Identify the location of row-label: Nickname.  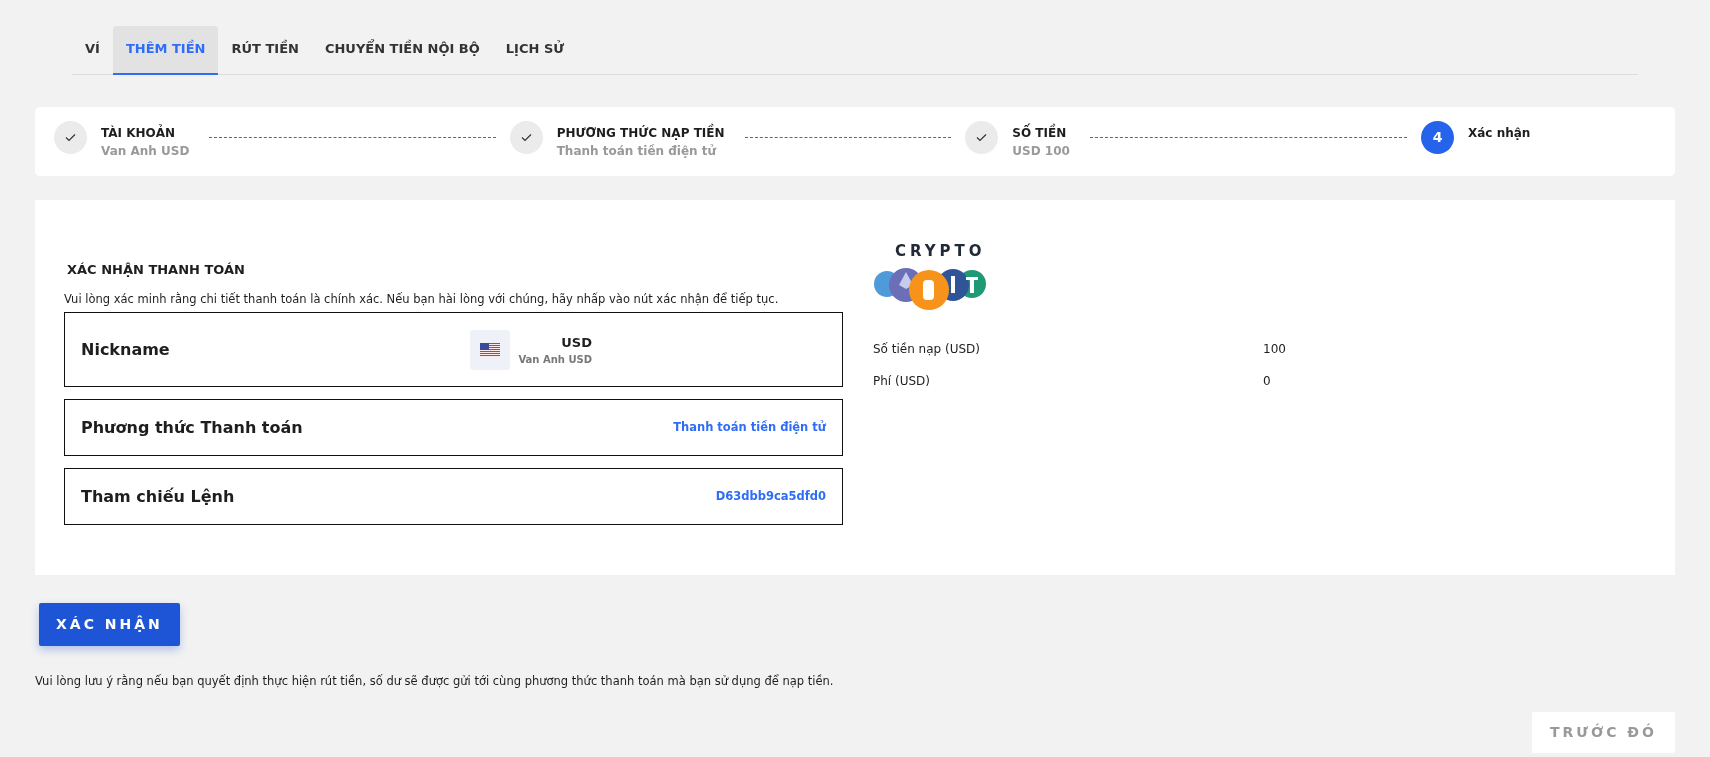
(125, 349).